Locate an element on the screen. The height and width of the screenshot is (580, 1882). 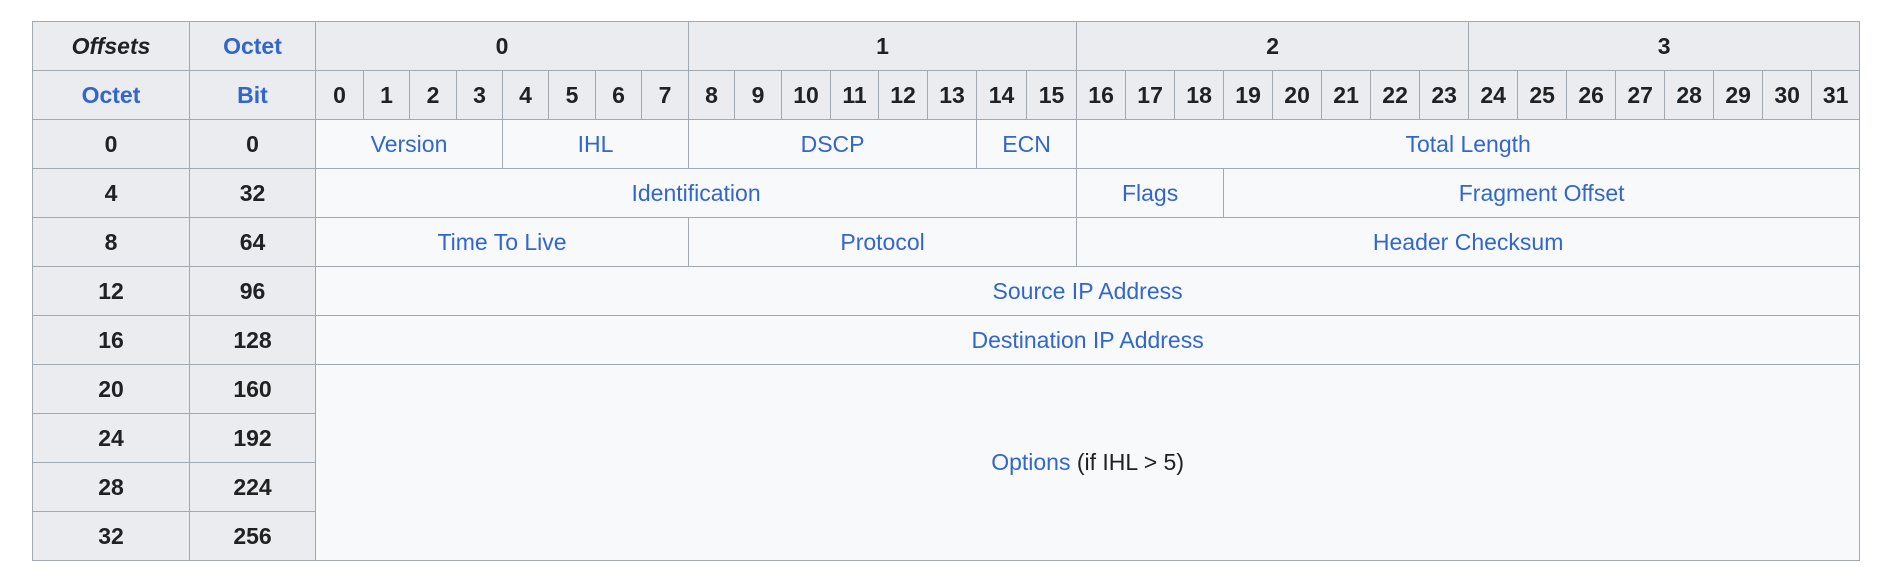
bit-number: 7 is located at coordinates (665, 95).